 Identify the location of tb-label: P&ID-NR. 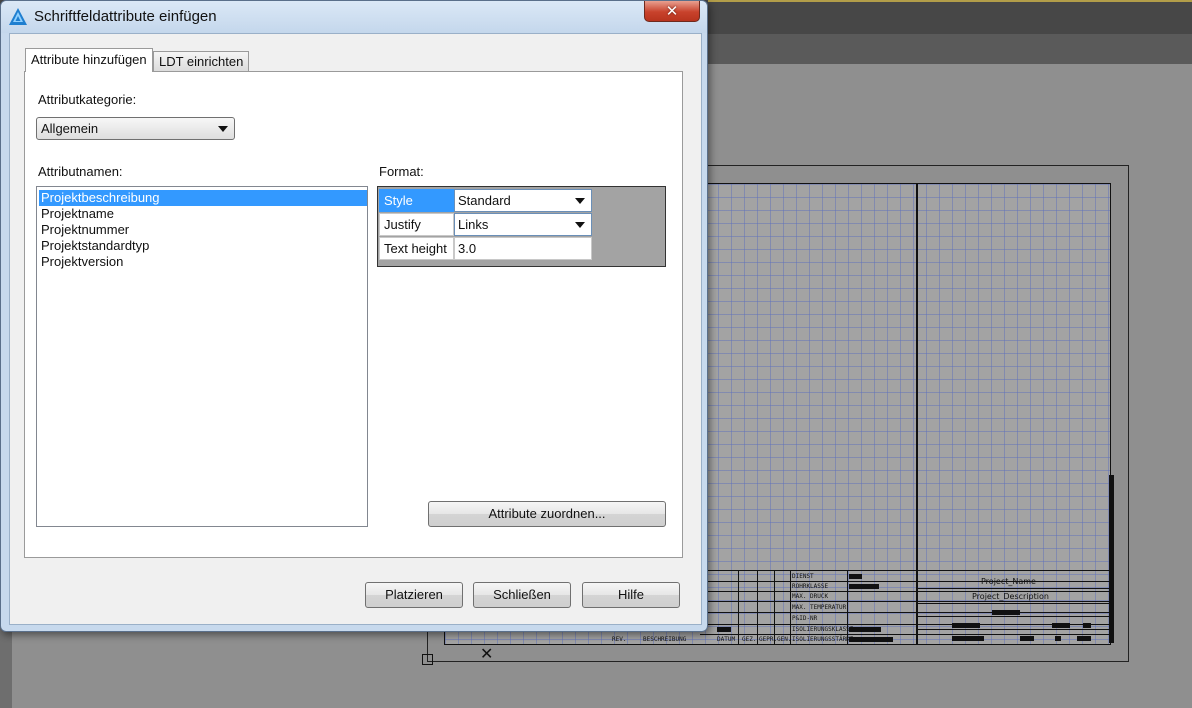
(805, 618).